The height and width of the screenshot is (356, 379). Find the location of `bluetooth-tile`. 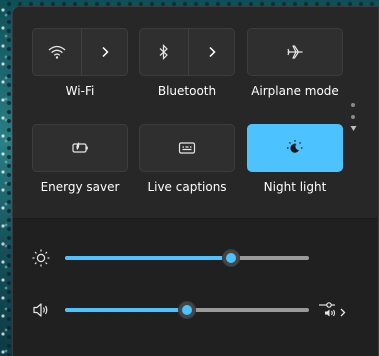

bluetooth-tile is located at coordinates (187, 52).